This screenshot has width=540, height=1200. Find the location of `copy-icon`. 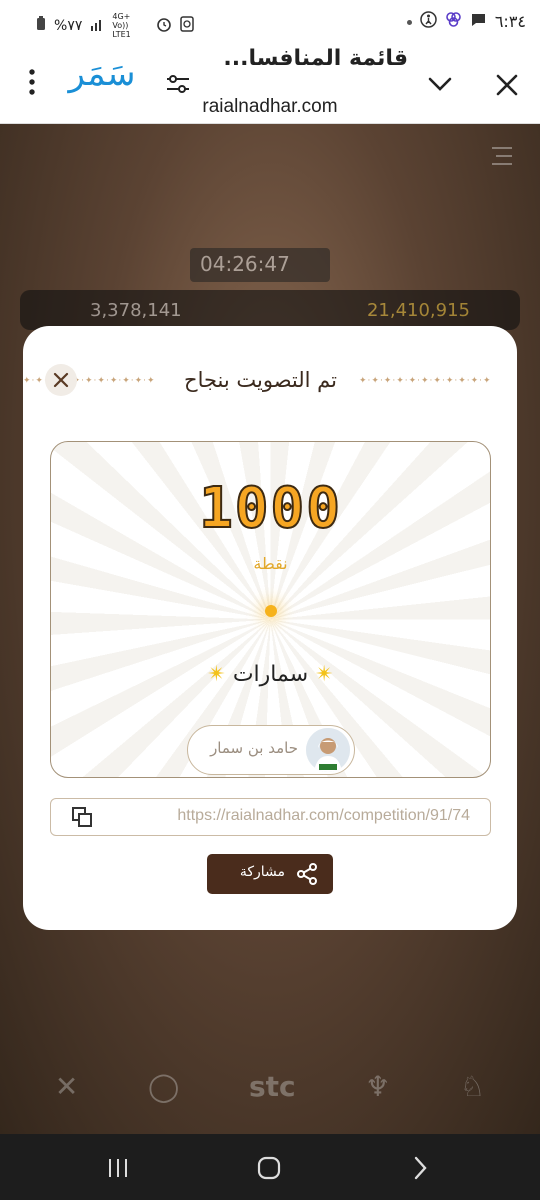

copy-icon is located at coordinates (82, 819).